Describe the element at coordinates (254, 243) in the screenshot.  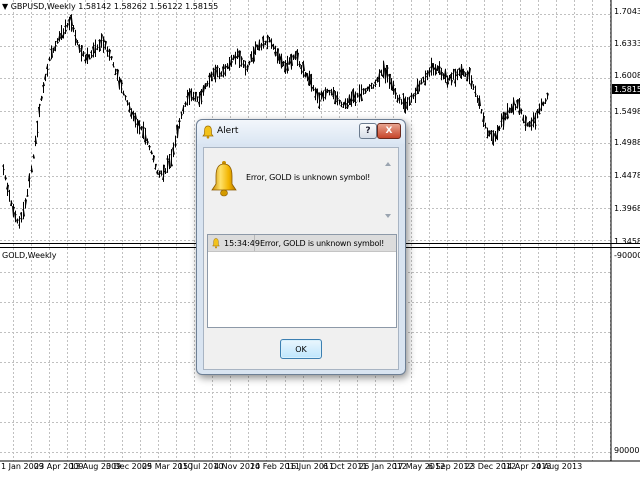
I see `column-divider` at that location.